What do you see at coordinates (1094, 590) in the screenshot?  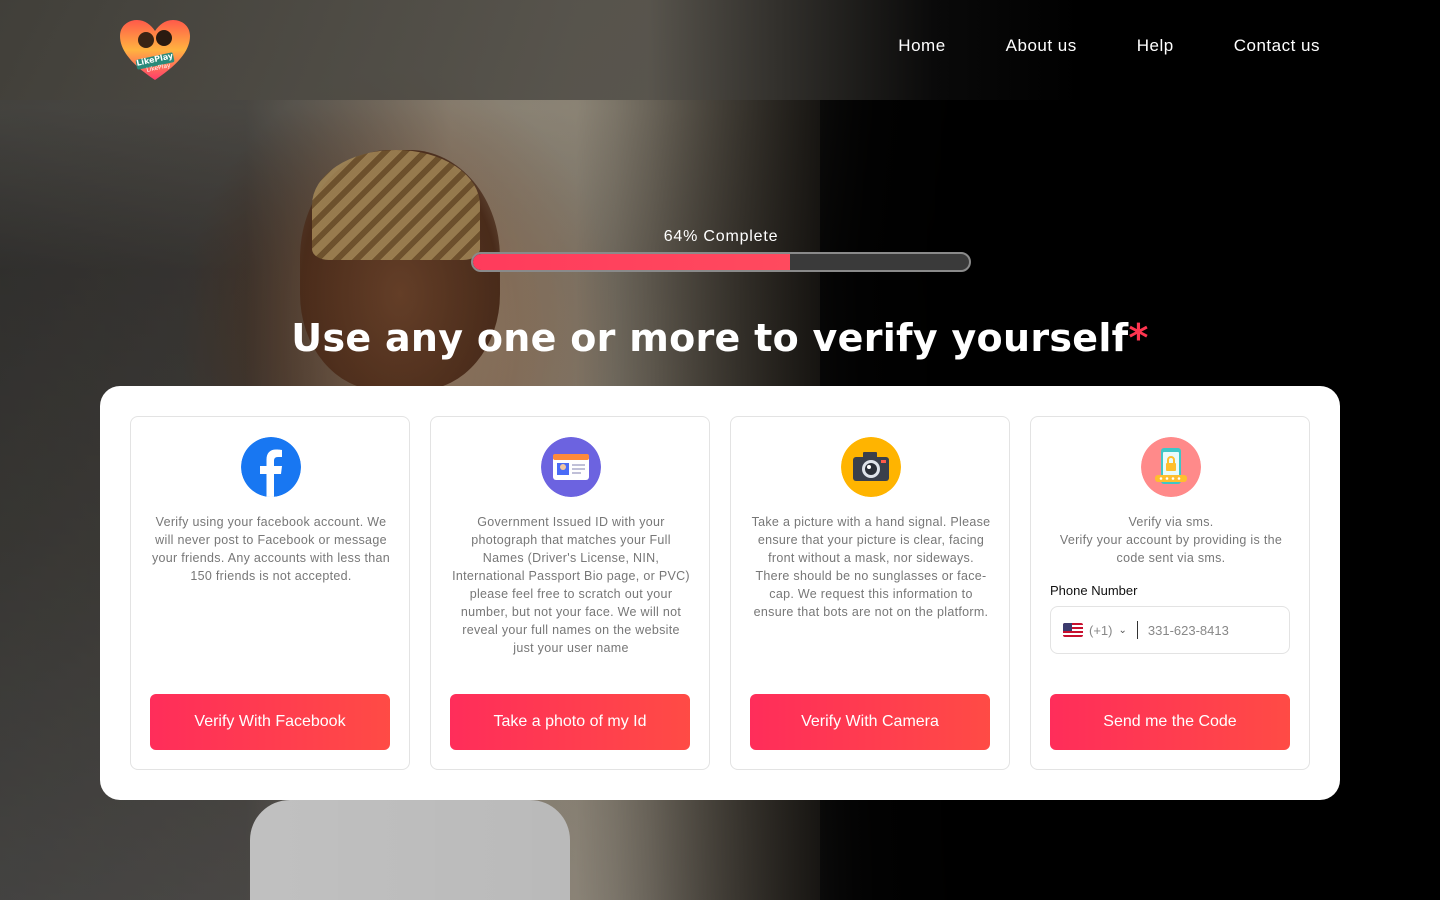 I see `phone-number-label: Phone Number` at bounding box center [1094, 590].